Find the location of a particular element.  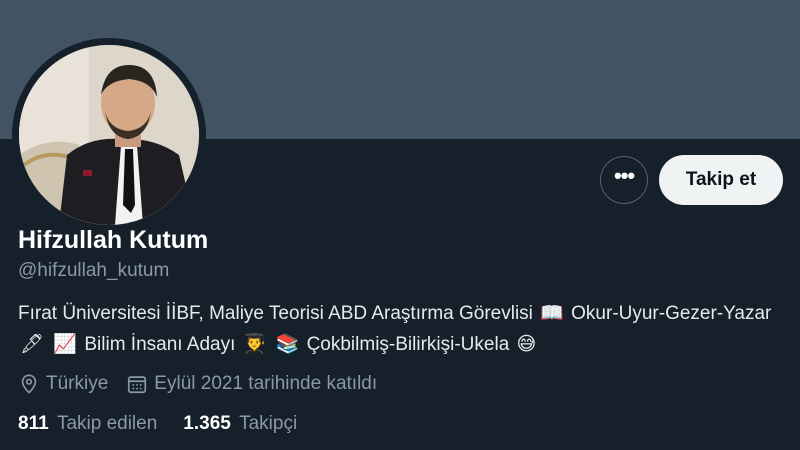

followers-link: 1.365 Takipçi is located at coordinates (240, 424).